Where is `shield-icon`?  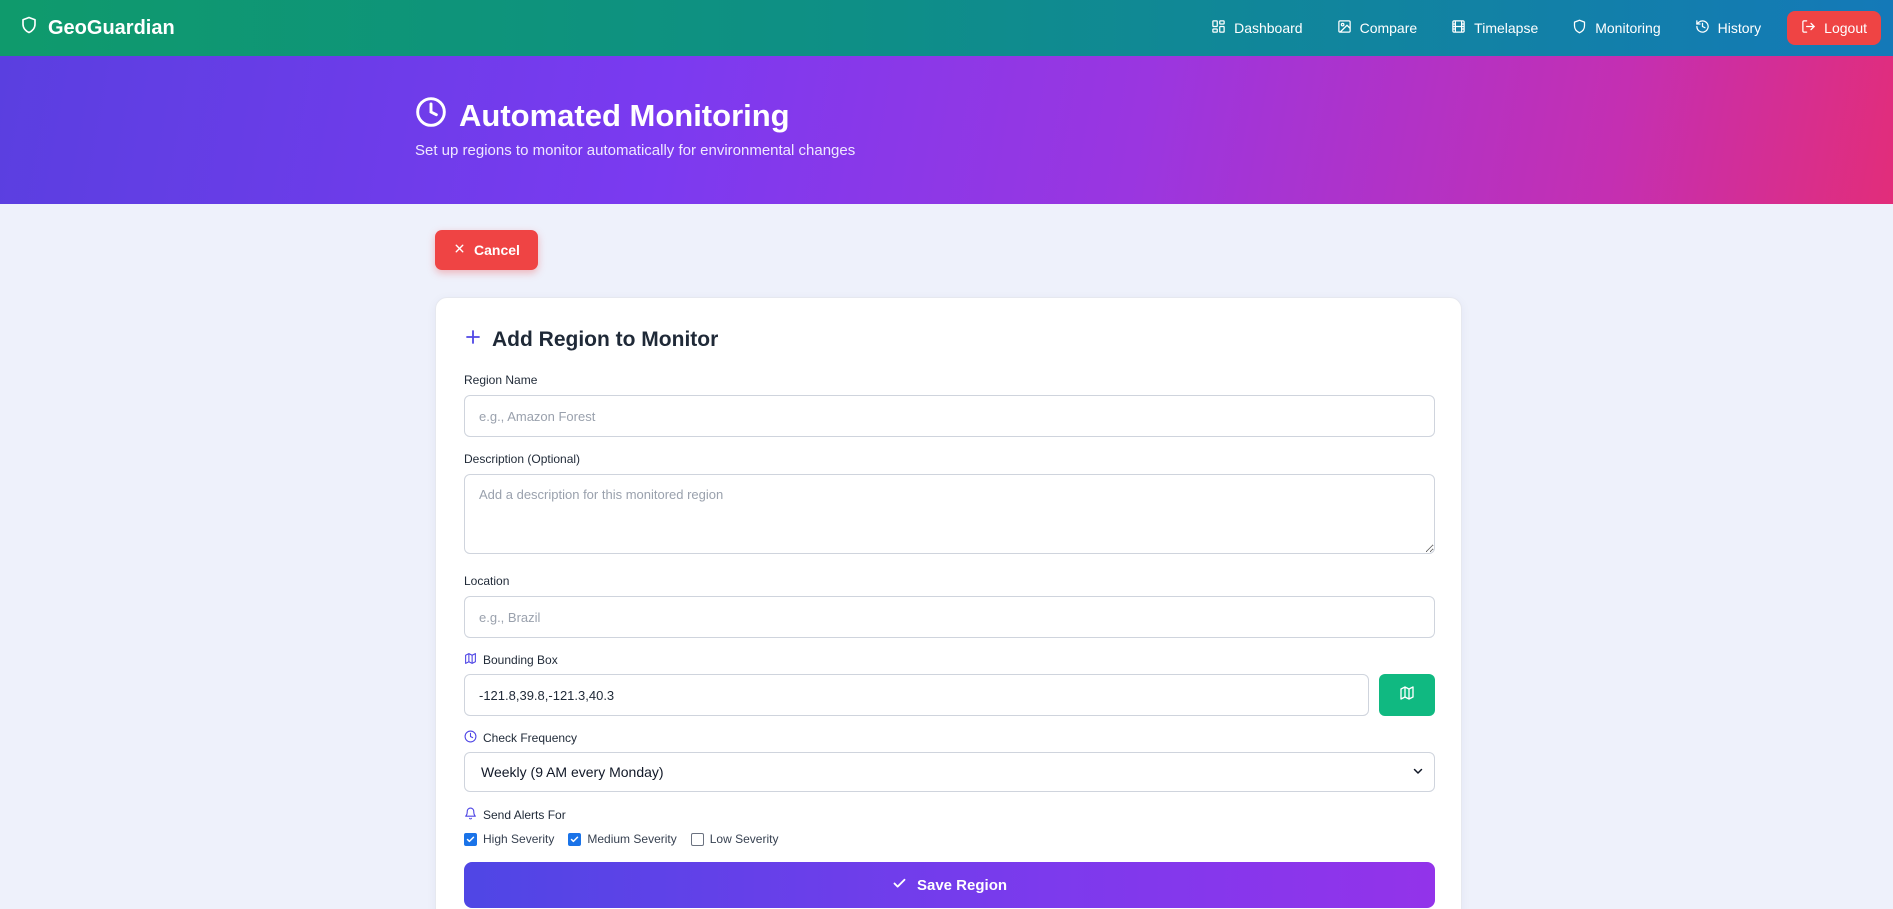 shield-icon is located at coordinates (1579, 28).